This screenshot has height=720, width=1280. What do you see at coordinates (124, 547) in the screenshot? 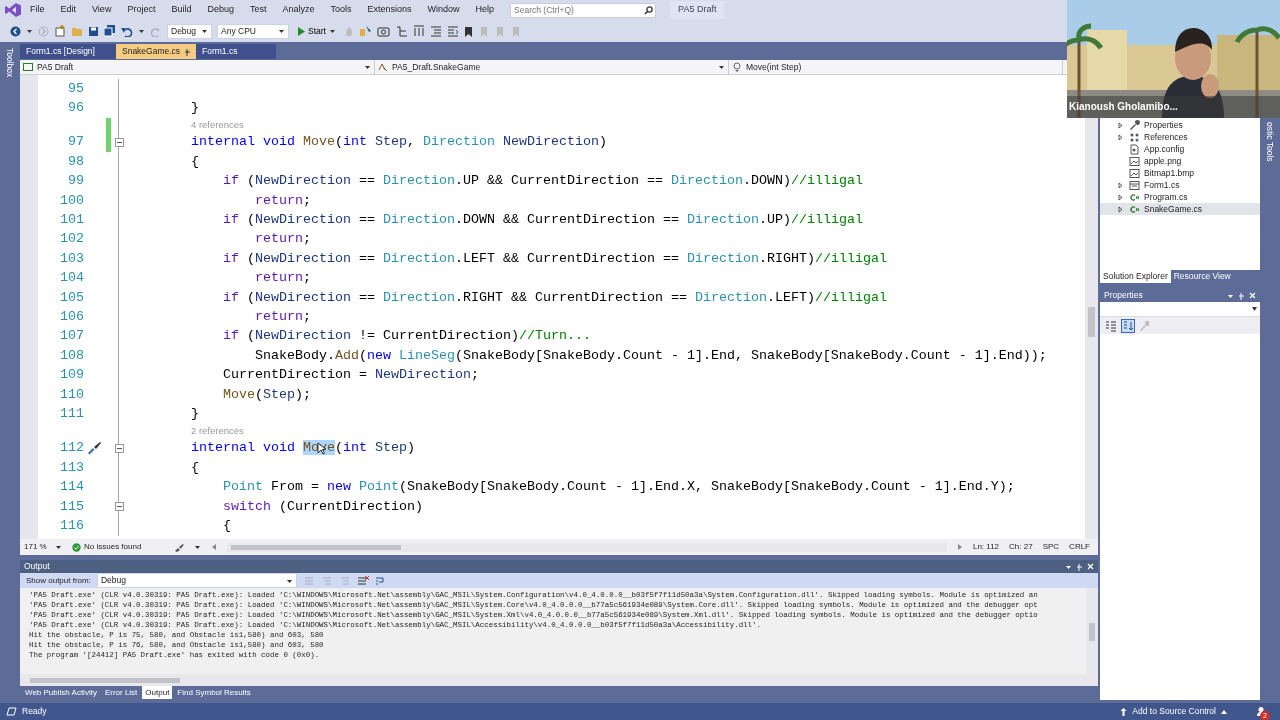
I see `issues-status: No issues found` at bounding box center [124, 547].